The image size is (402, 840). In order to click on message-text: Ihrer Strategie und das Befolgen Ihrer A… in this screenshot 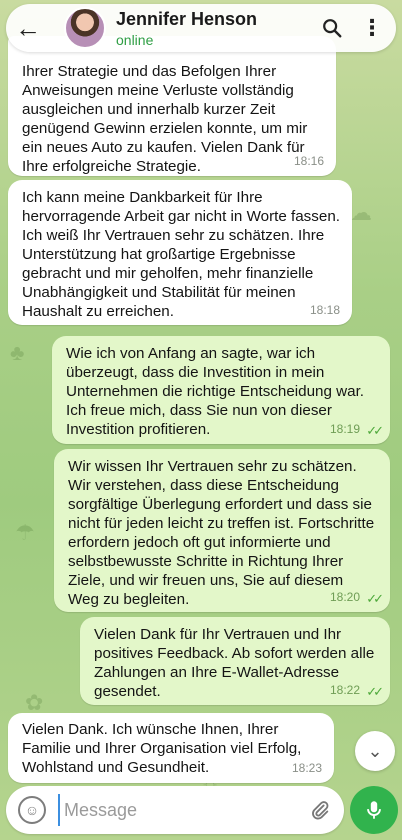, I will do `click(165, 119)`.